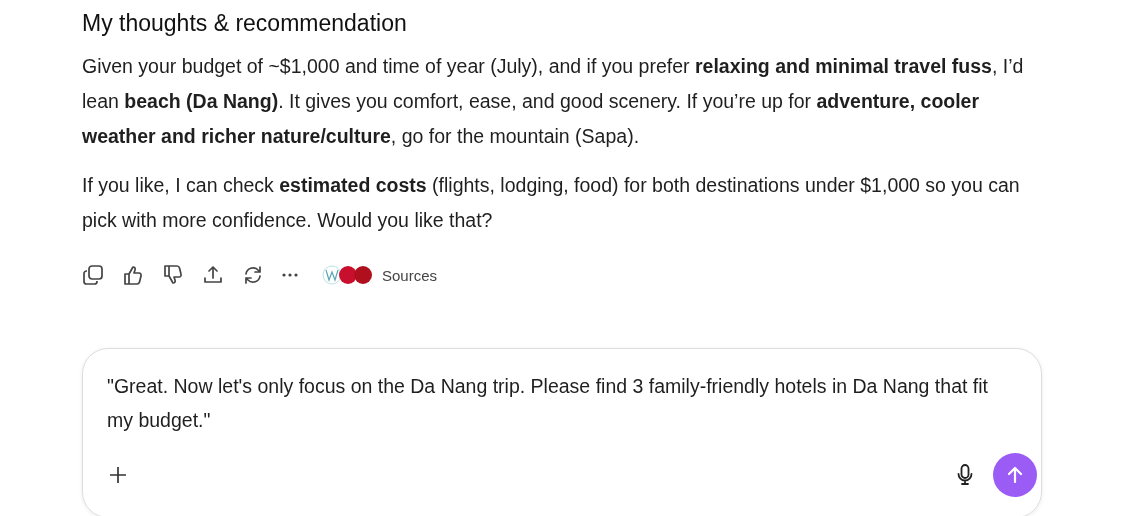 The image size is (1130, 516). I want to click on more-icon, so click(290, 275).